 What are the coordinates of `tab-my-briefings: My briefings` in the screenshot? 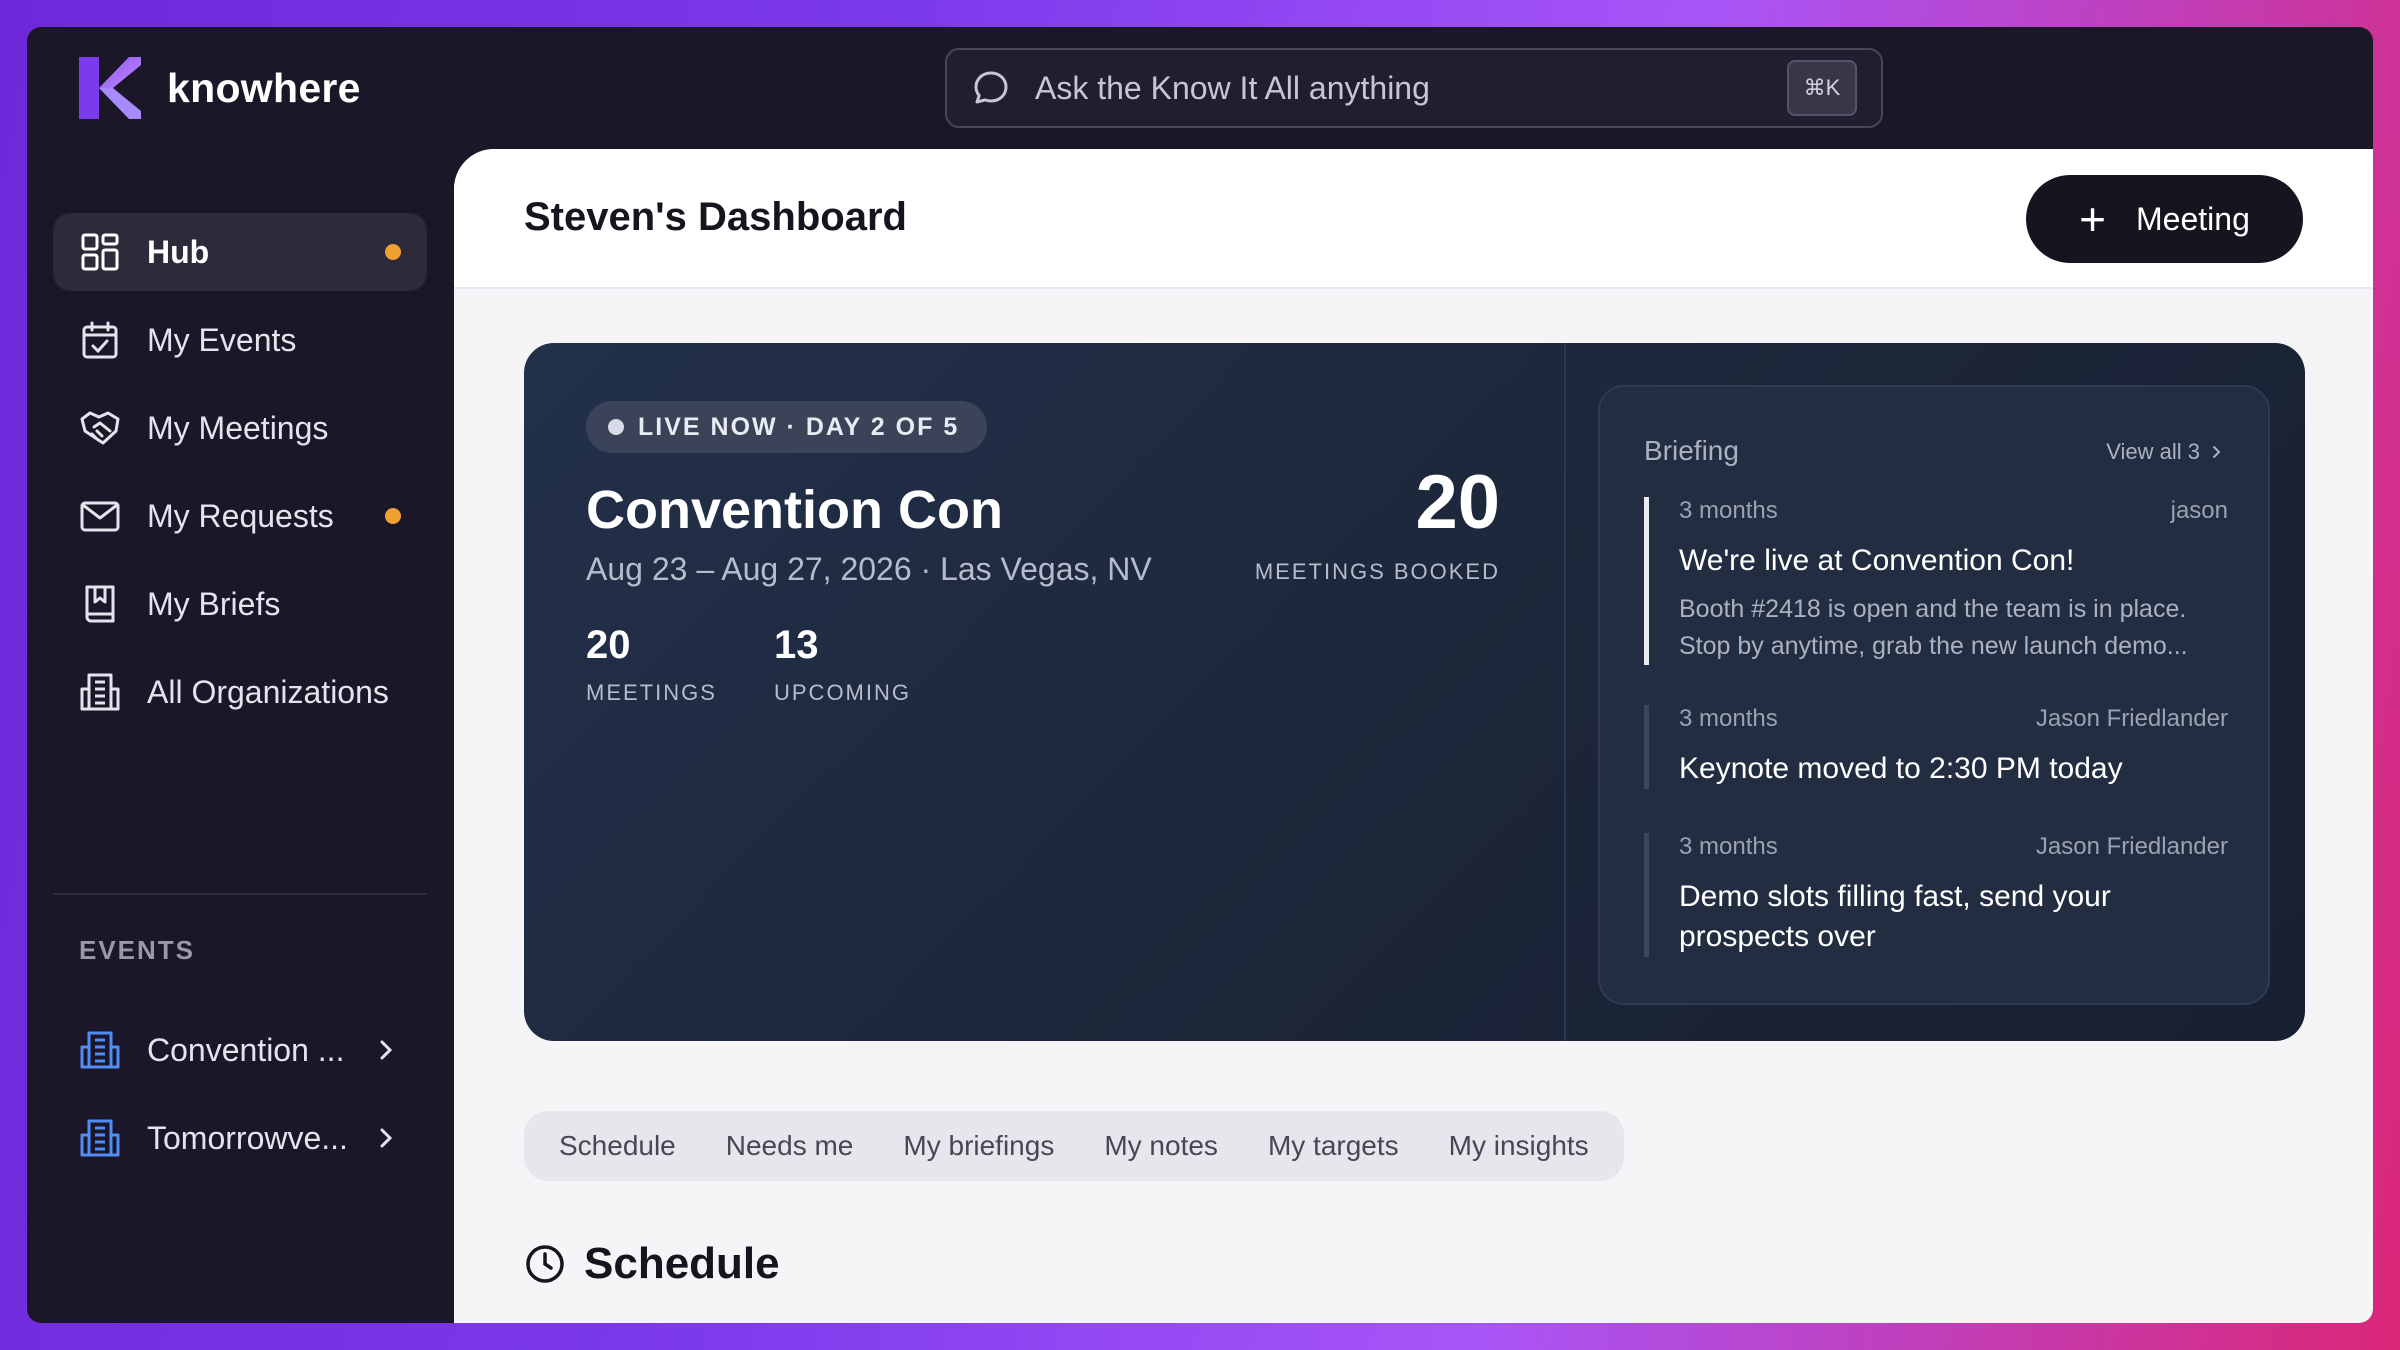 It's located at (978, 1146).